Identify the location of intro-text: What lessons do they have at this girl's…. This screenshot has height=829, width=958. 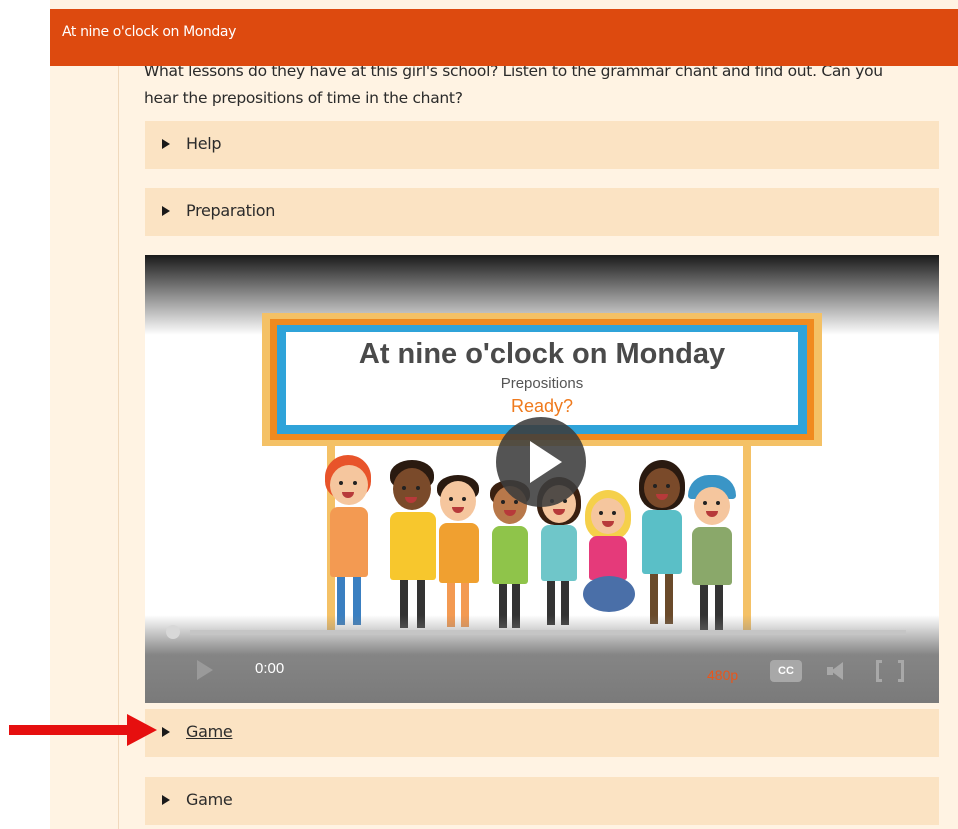
(544, 85).